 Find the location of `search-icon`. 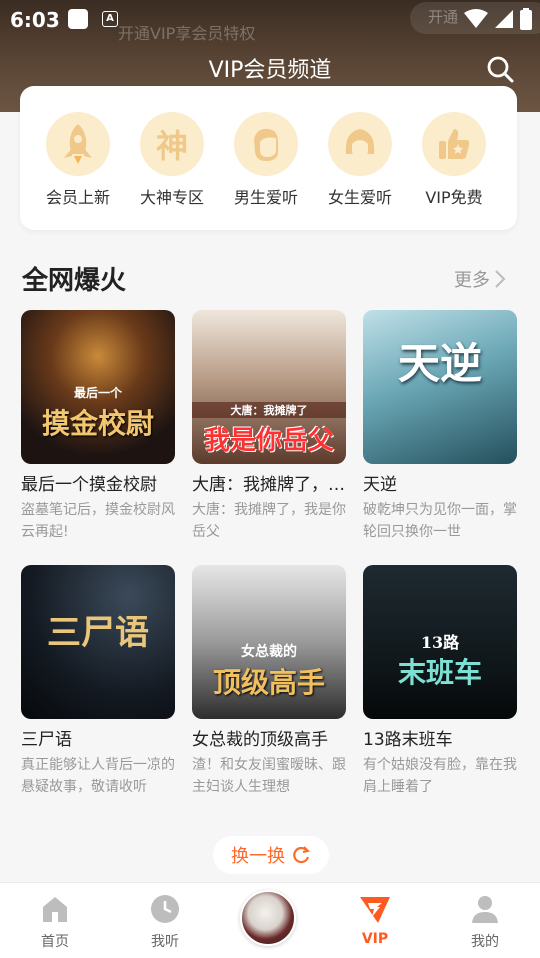

search-icon is located at coordinates (500, 69).